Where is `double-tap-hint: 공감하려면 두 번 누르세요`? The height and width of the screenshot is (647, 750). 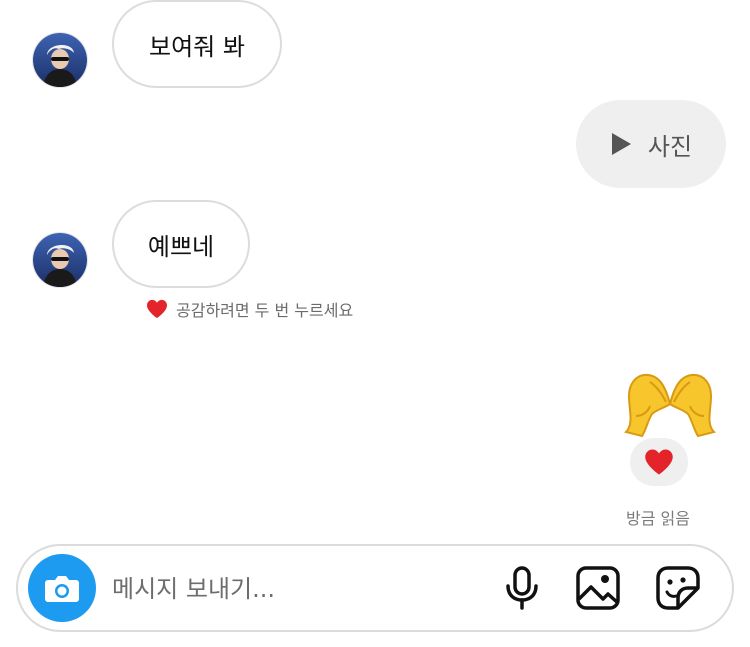
double-tap-hint: 공감하려면 두 번 누르세요 is located at coordinates (249, 309).